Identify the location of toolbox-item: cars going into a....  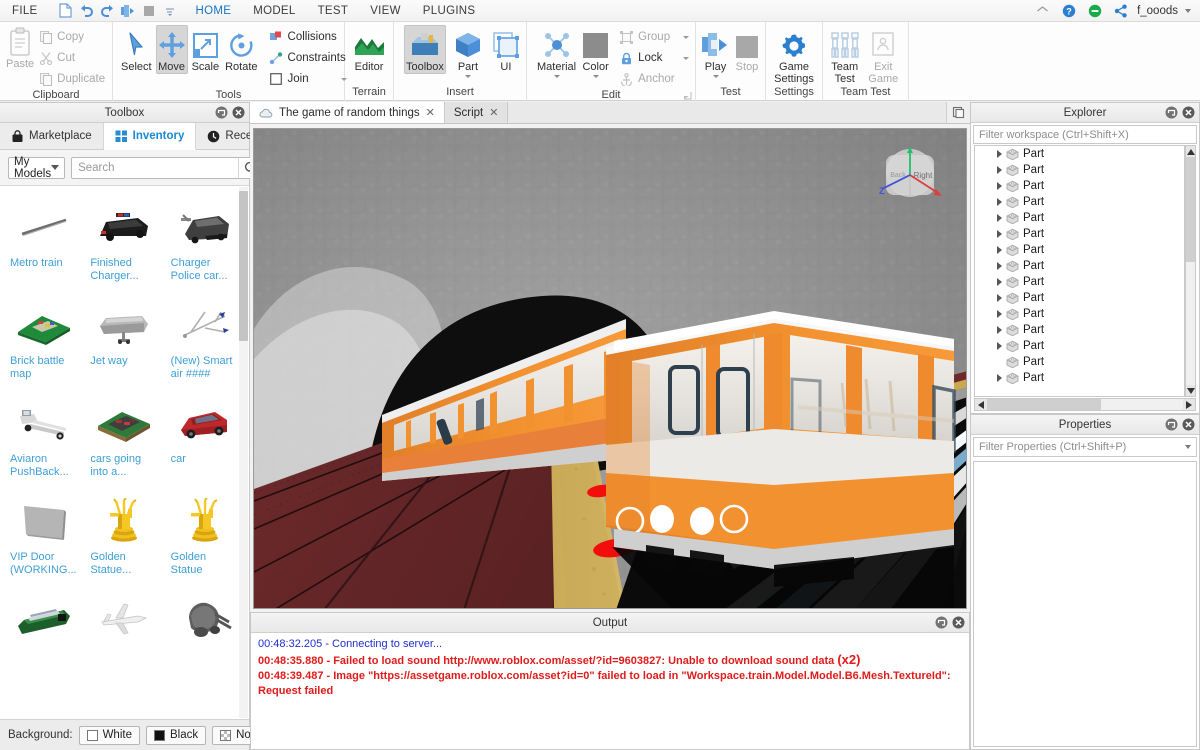
(124, 440).